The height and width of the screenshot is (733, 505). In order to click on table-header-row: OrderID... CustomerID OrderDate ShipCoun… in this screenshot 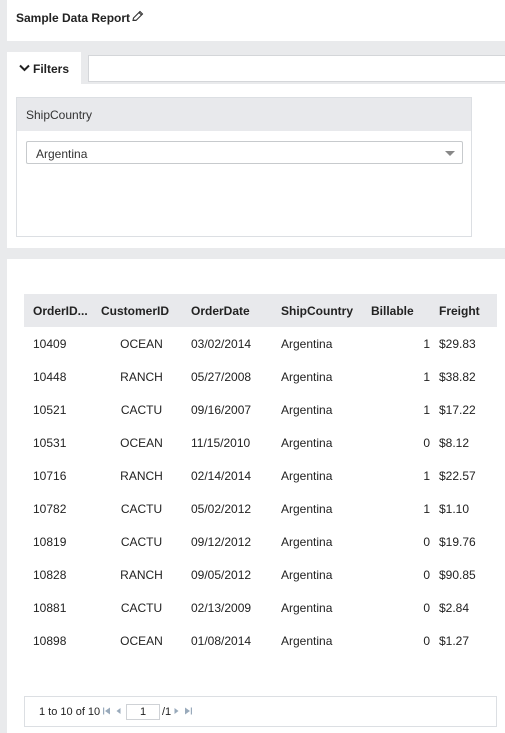, I will do `click(260, 310)`.